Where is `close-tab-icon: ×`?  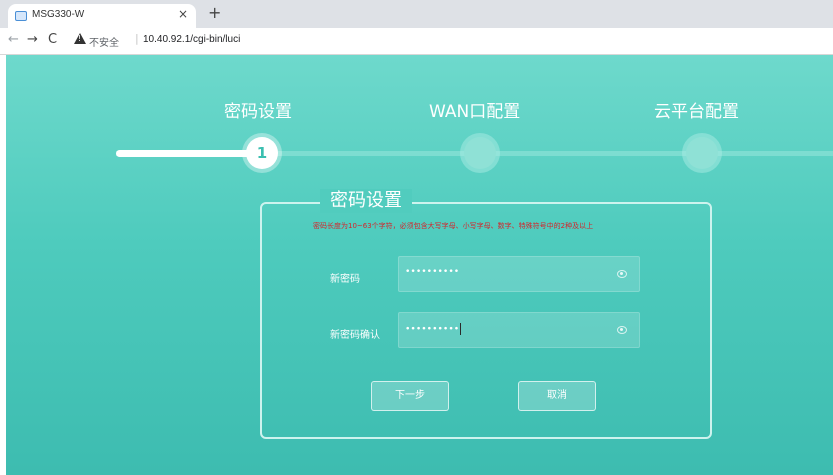 close-tab-icon: × is located at coordinates (183, 14).